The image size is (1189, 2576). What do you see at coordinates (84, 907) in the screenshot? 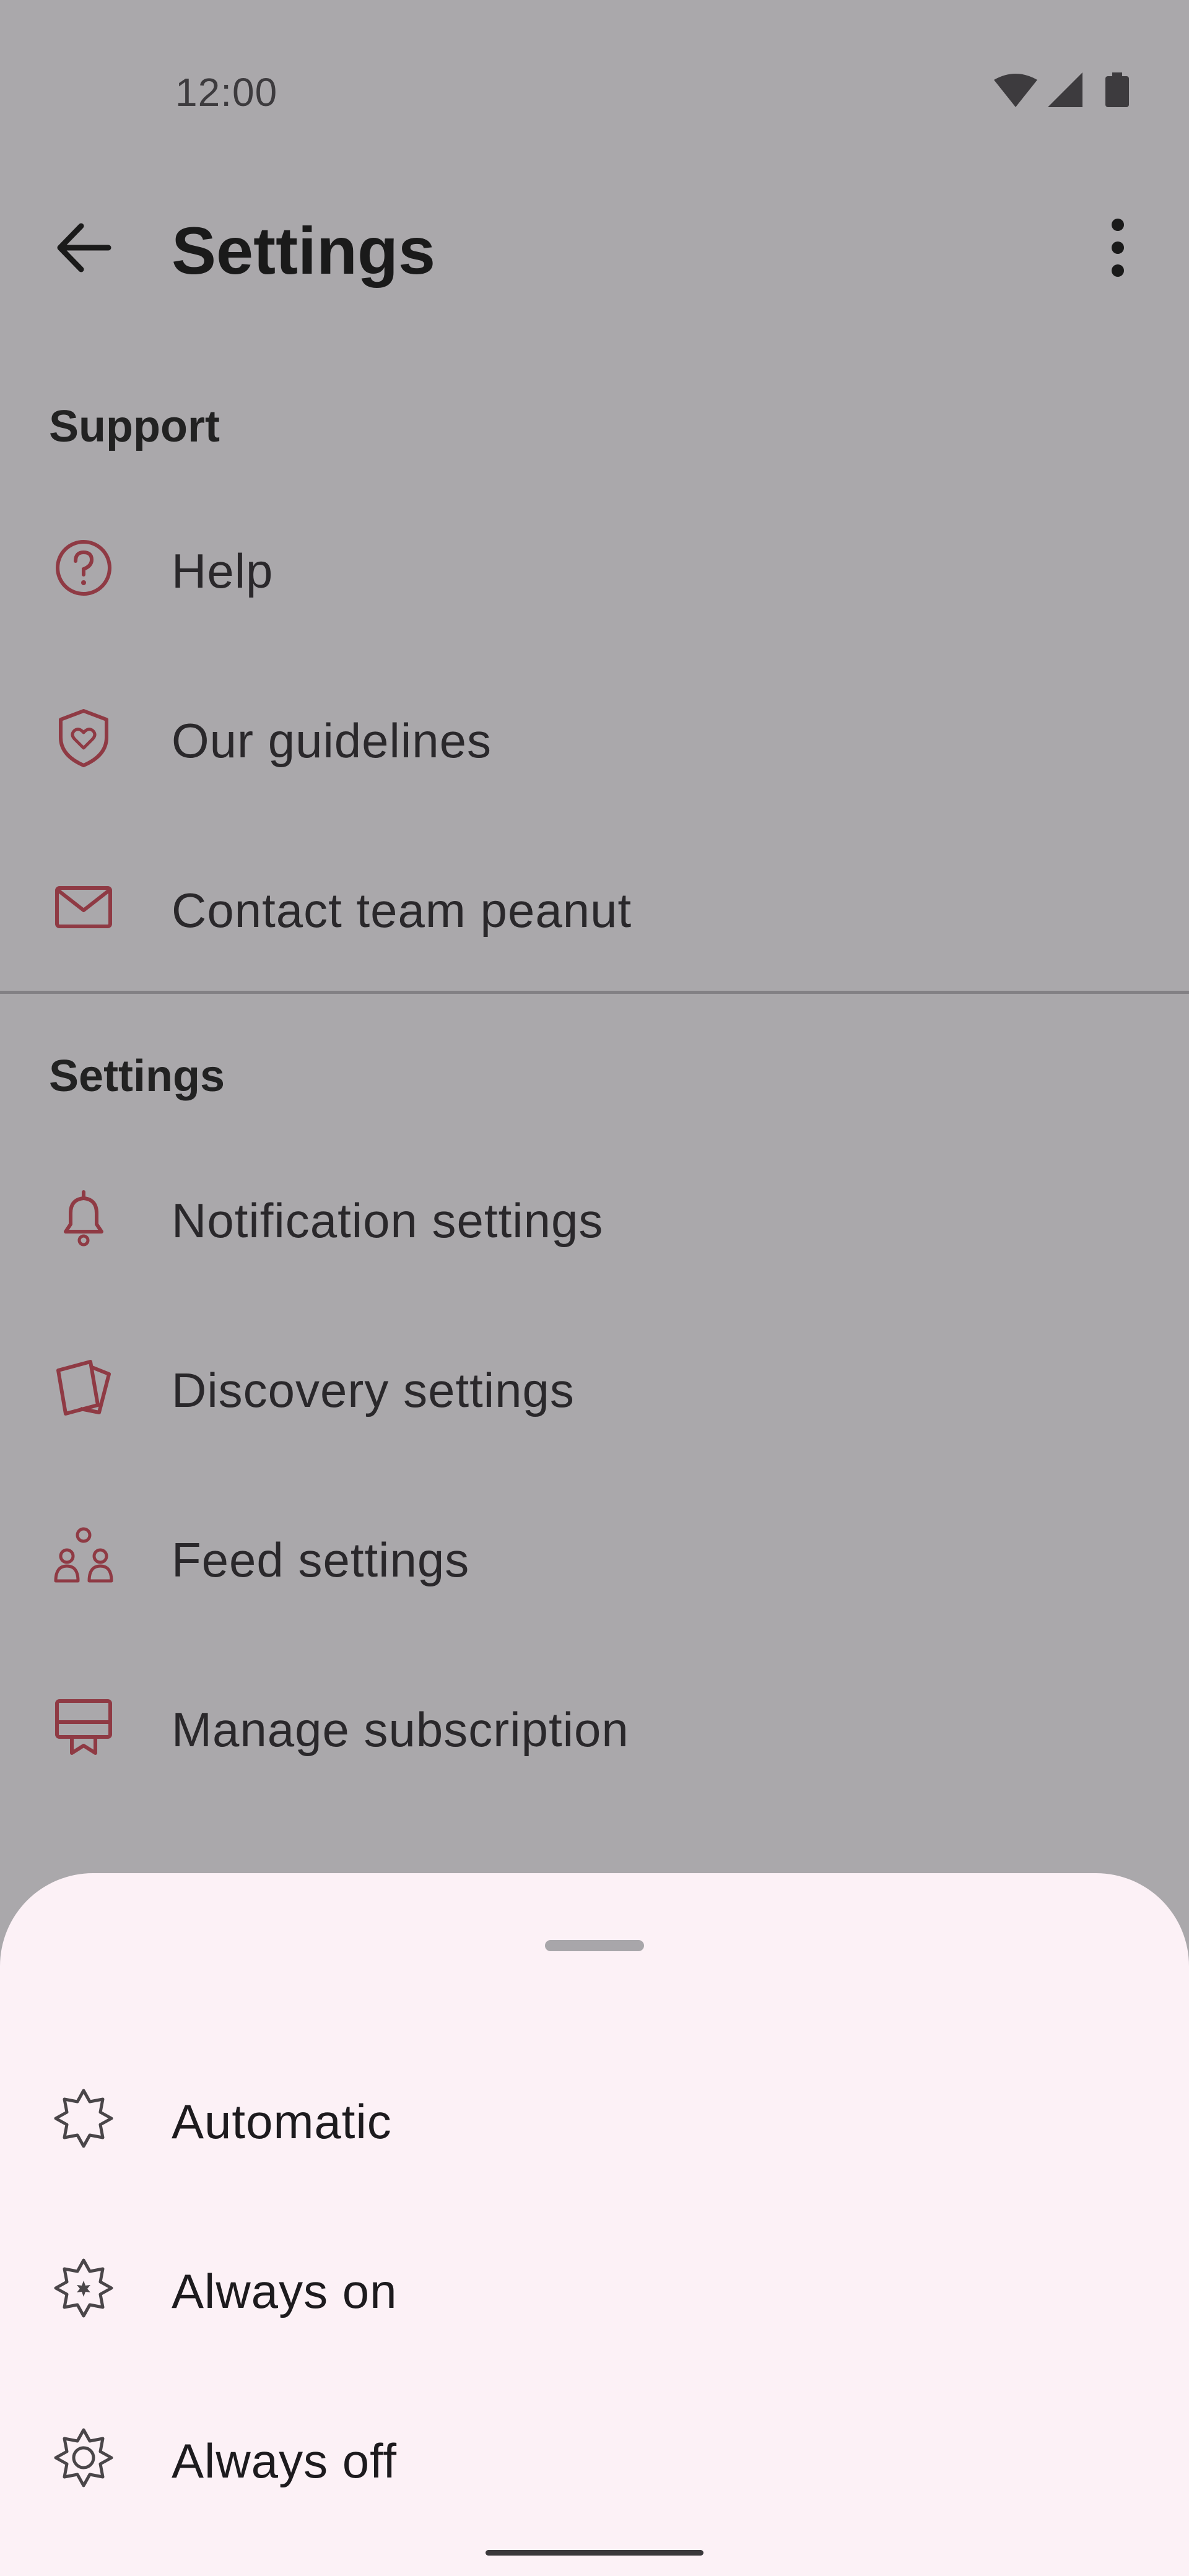
I see `mail-icon` at bounding box center [84, 907].